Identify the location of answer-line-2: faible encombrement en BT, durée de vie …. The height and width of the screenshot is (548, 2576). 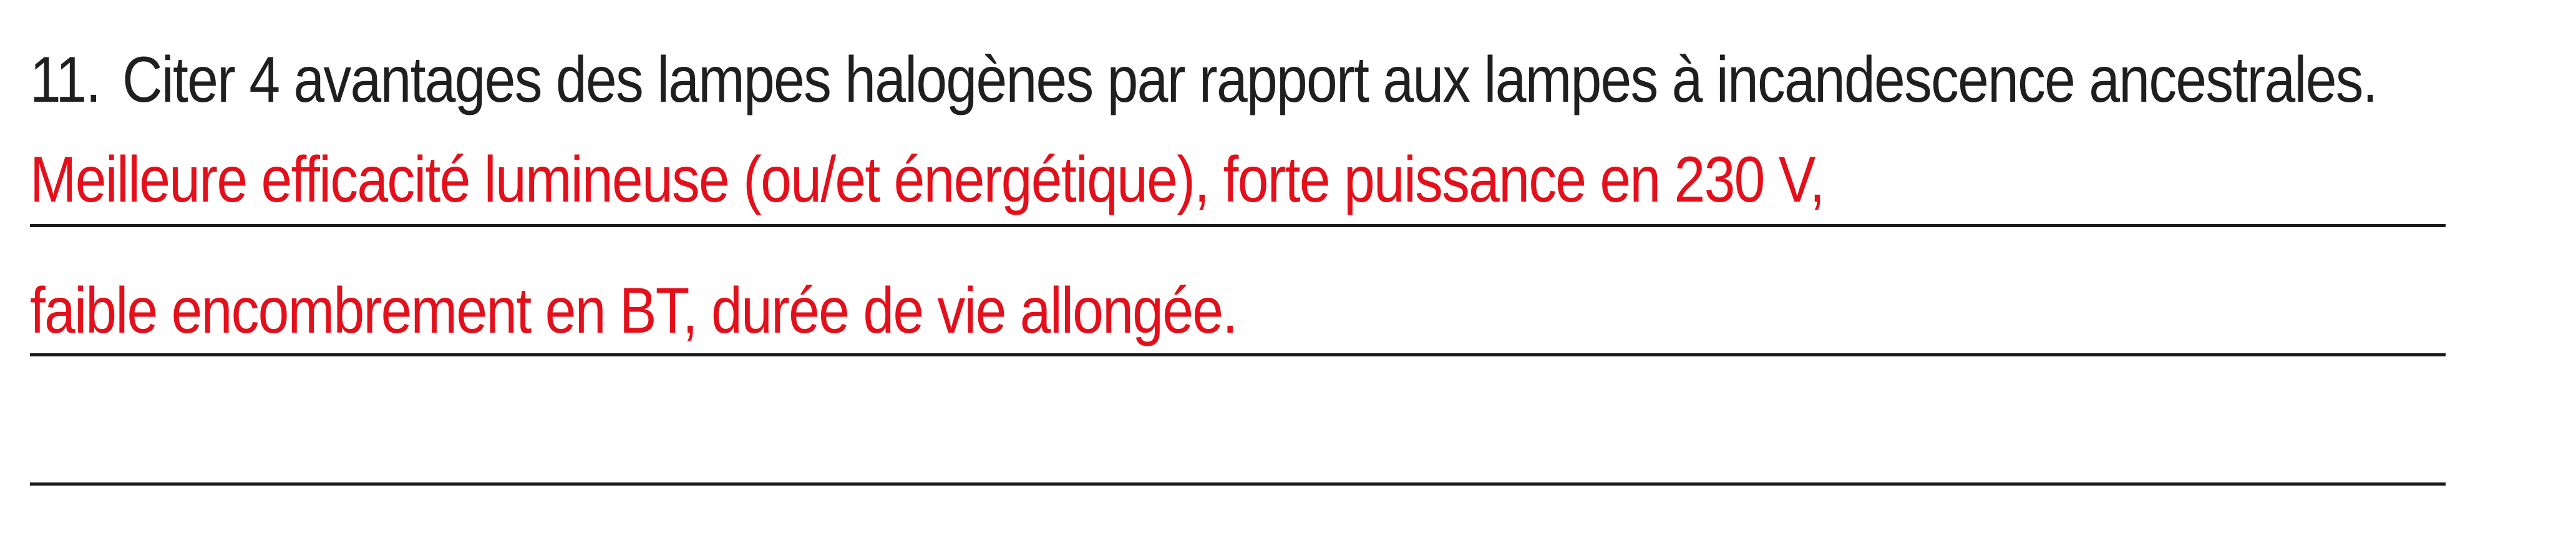
(634, 311).